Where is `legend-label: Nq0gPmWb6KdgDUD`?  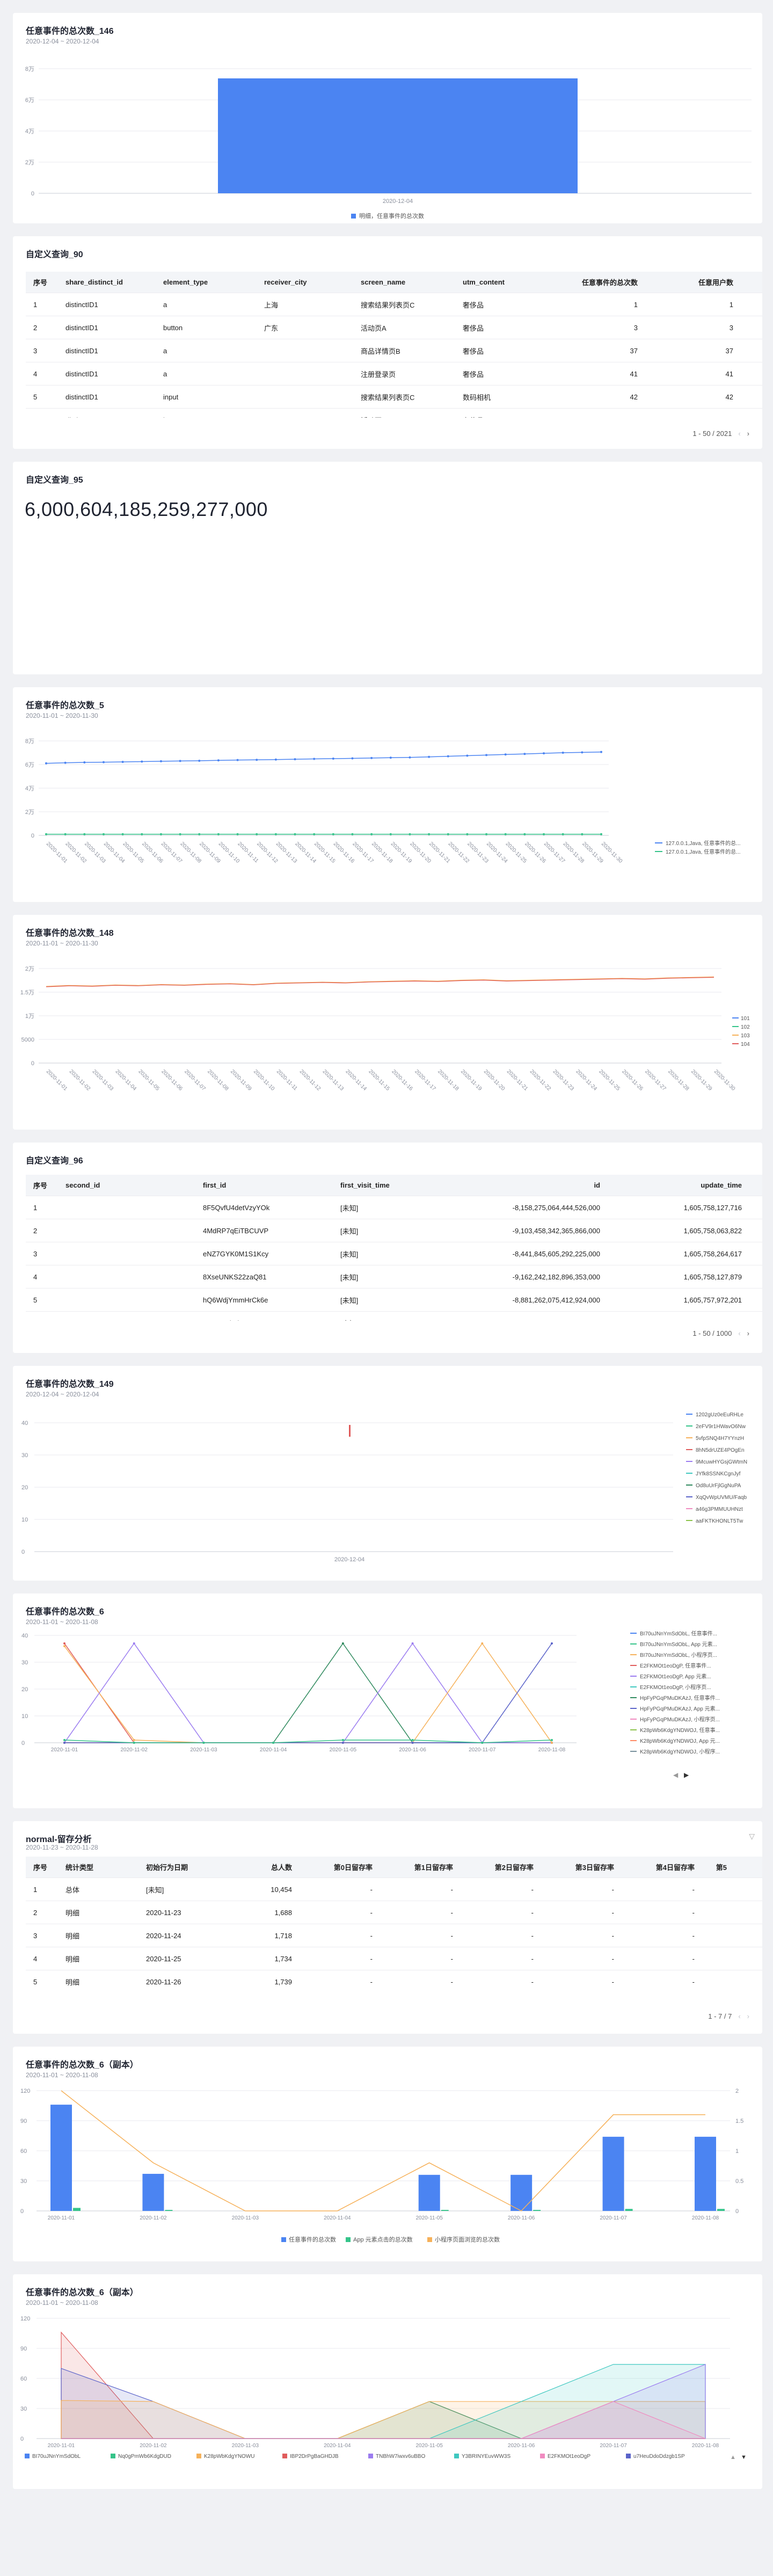
legend-label: Nq0gPmWb6KdgDUD is located at coordinates (144, 2456).